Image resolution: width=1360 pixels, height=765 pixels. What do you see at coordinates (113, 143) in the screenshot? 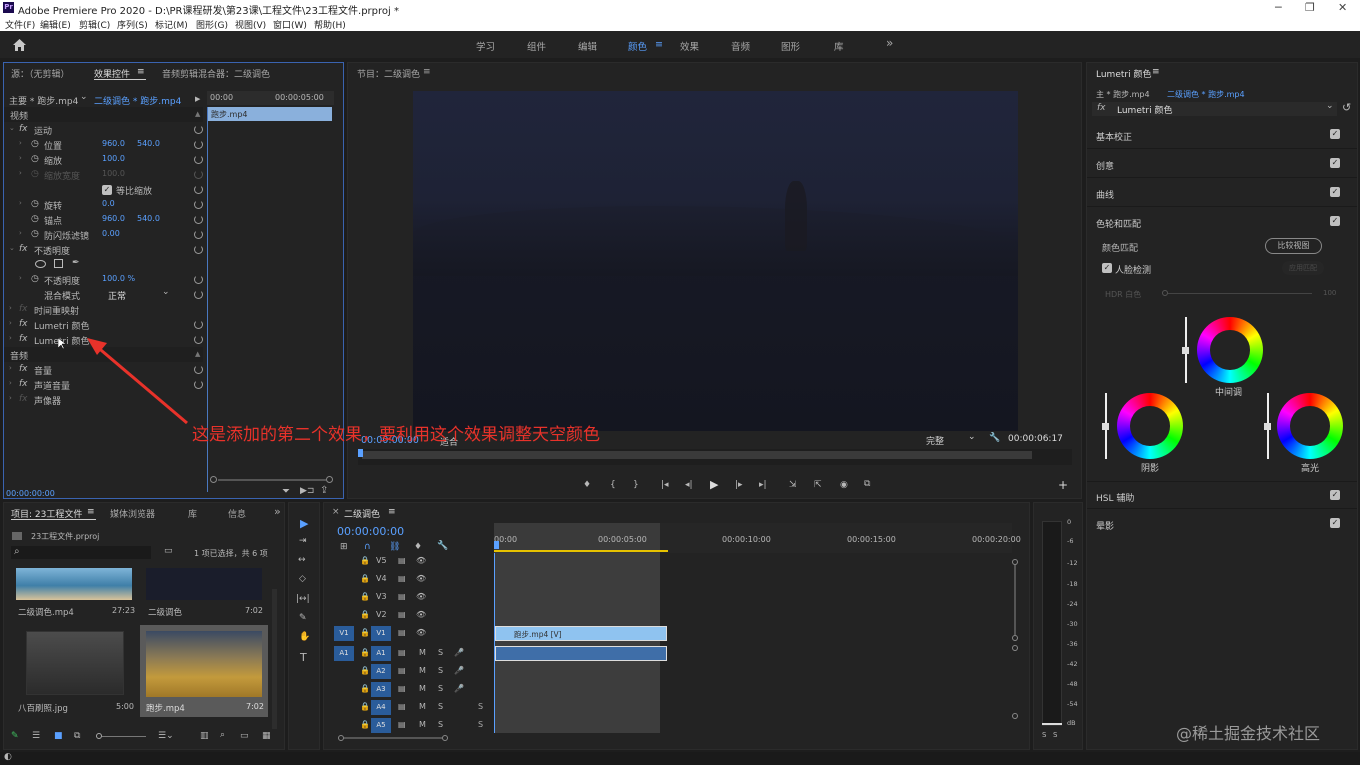
I see `position-x-value: 960.0` at bounding box center [113, 143].